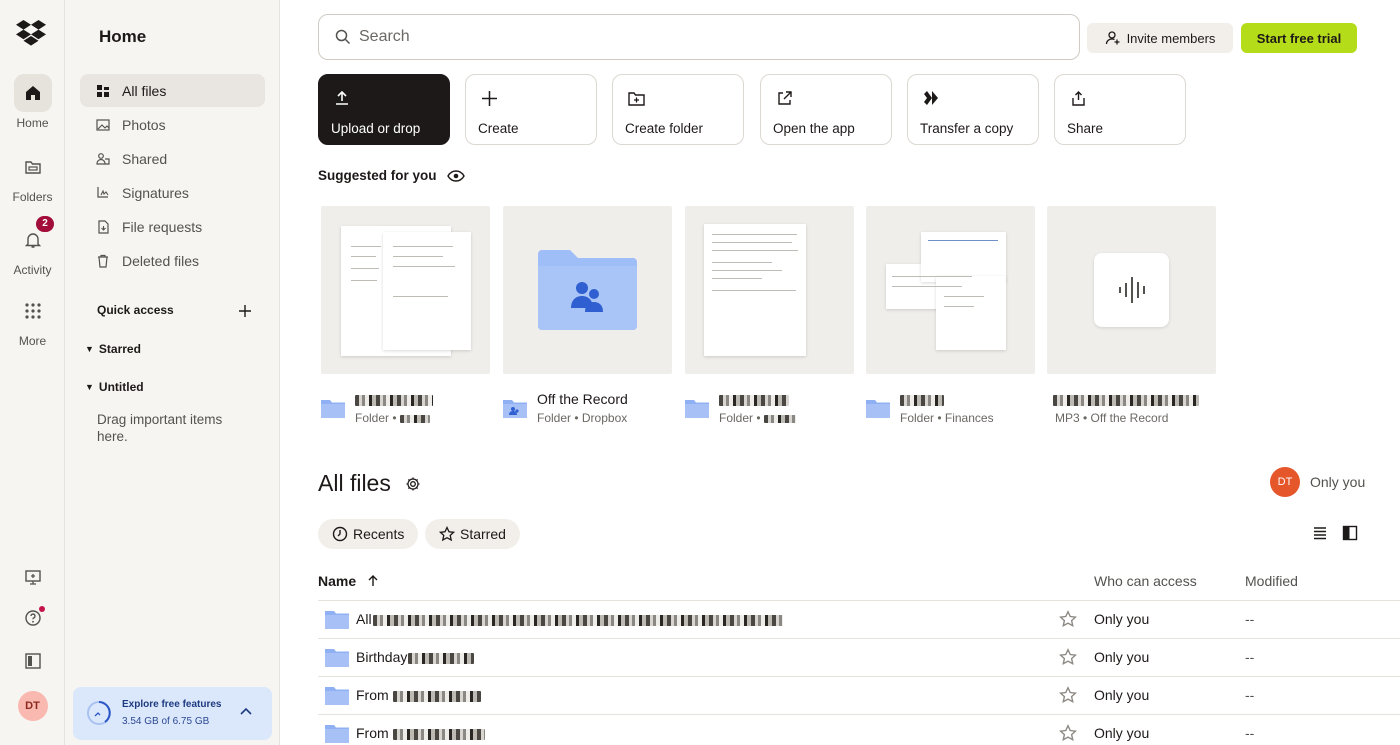  I want to click on start-free-trial-button: Start free trial, so click(1299, 38).